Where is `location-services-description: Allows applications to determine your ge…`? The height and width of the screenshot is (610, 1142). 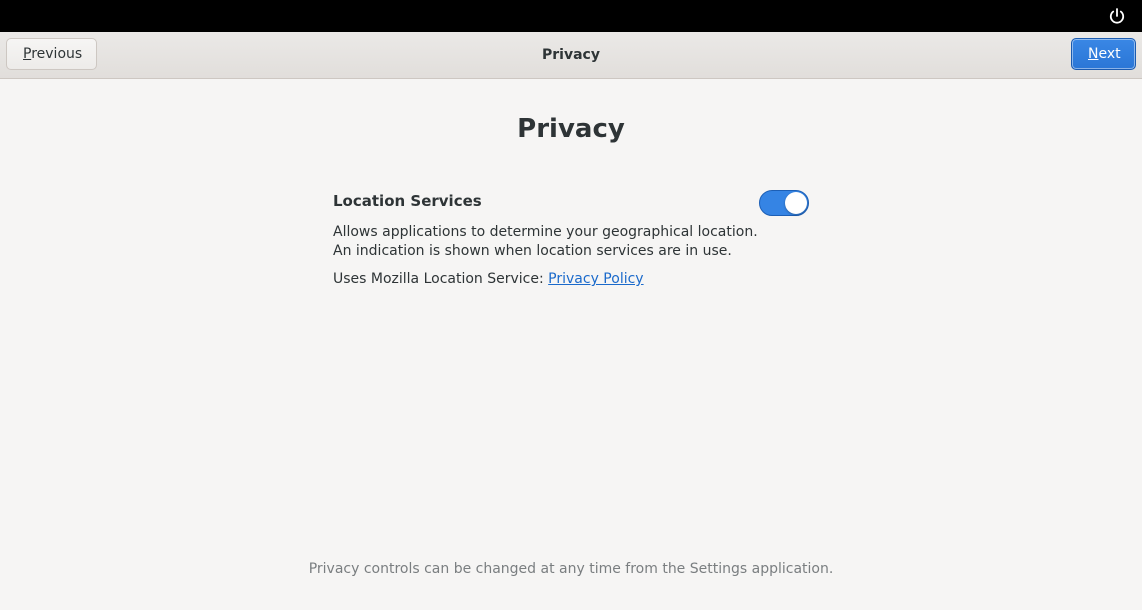
location-services-description: Allows applications to determine your ge… is located at coordinates (545, 241).